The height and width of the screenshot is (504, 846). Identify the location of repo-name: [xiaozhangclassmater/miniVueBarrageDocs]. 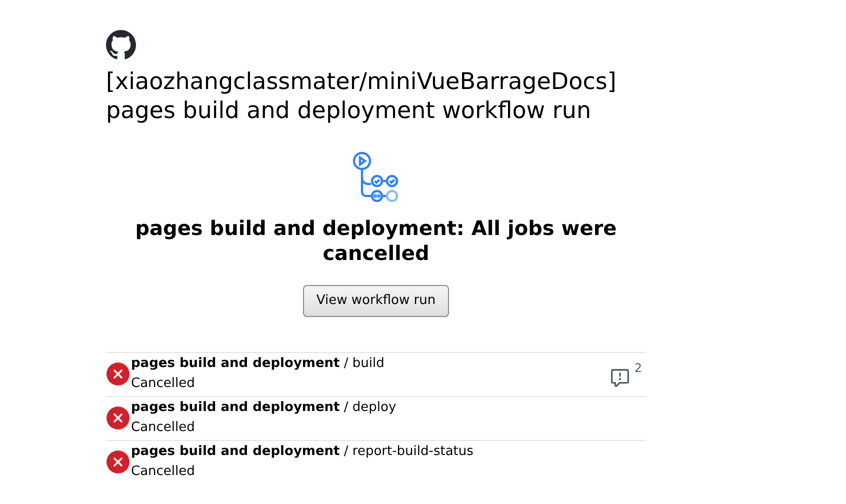
(362, 82).